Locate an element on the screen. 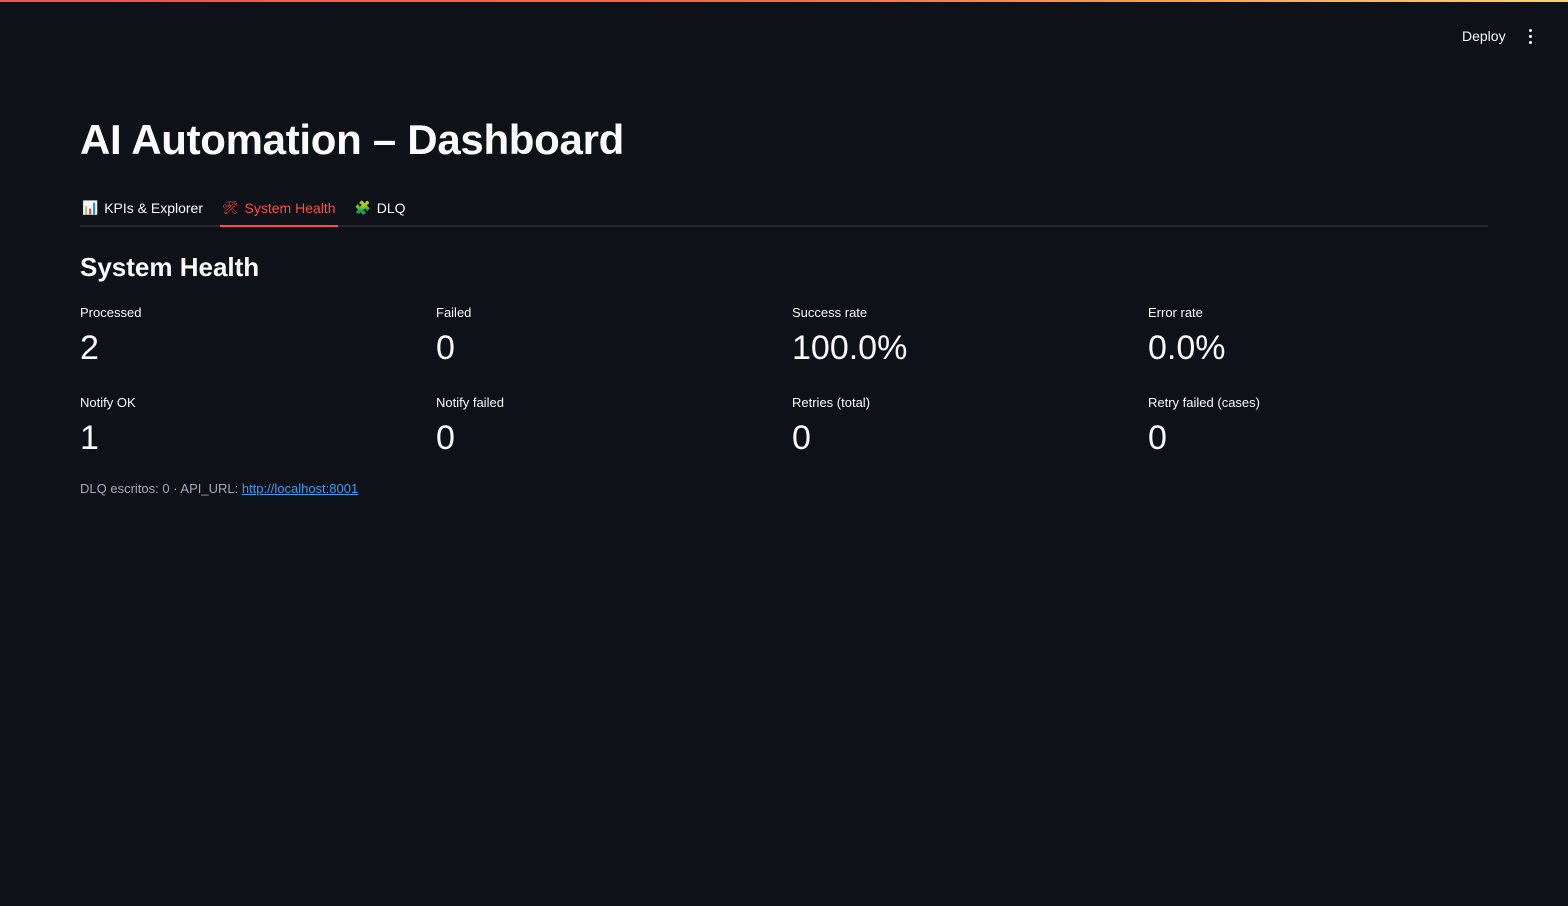 This screenshot has height=906, width=1568. bar-chart-icon: 📊 is located at coordinates (90, 207).